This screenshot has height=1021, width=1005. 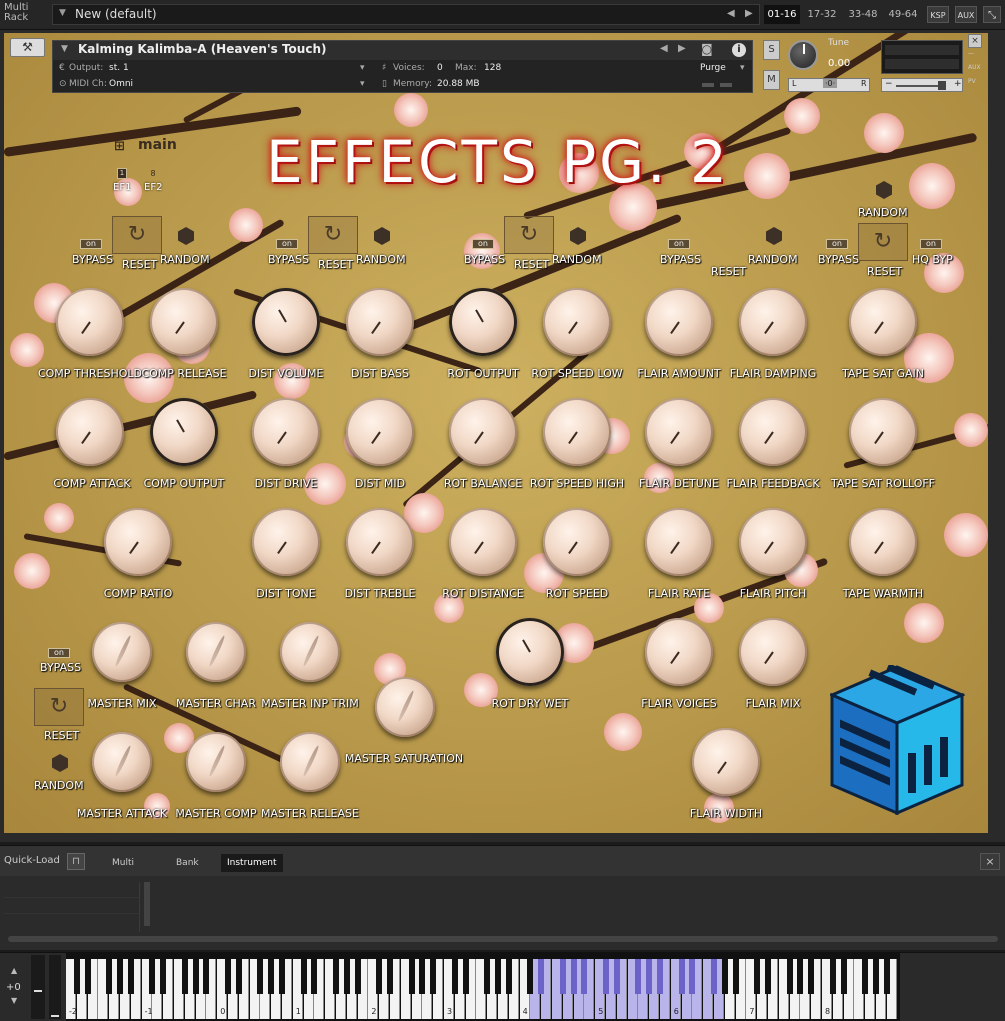 What do you see at coordinates (362, 84) in the screenshot?
I see `midi-dropdown-icon: ▾` at bounding box center [362, 84].